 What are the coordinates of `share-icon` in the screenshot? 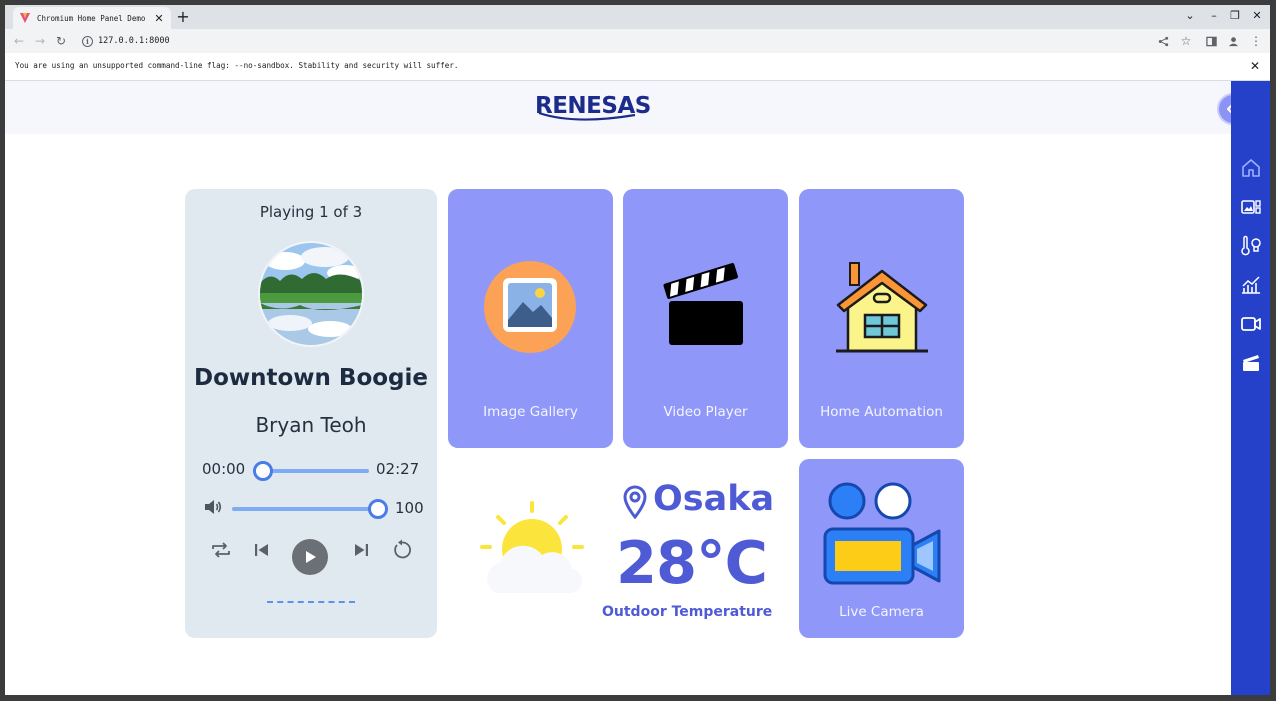 It's located at (1163, 41).